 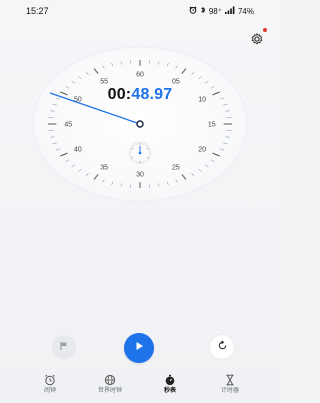 I want to click on network-speed-text: 98⁺, so click(x=215, y=11).